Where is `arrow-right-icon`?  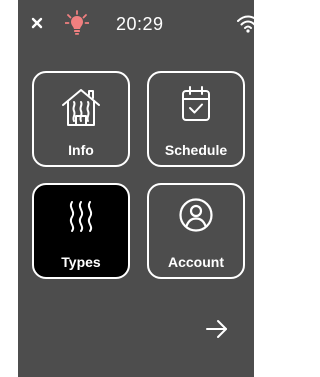 arrow-right-icon is located at coordinates (217, 329).